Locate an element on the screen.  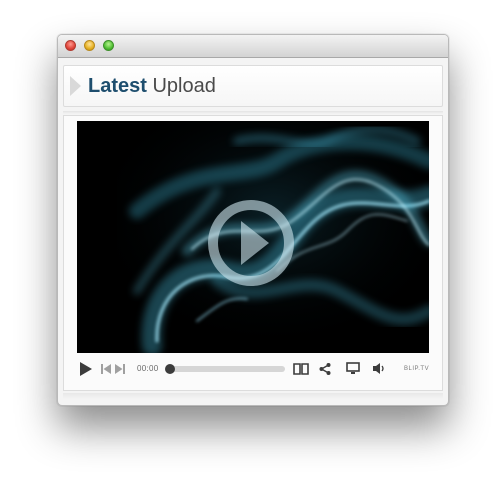
progress-track is located at coordinates (227, 369).